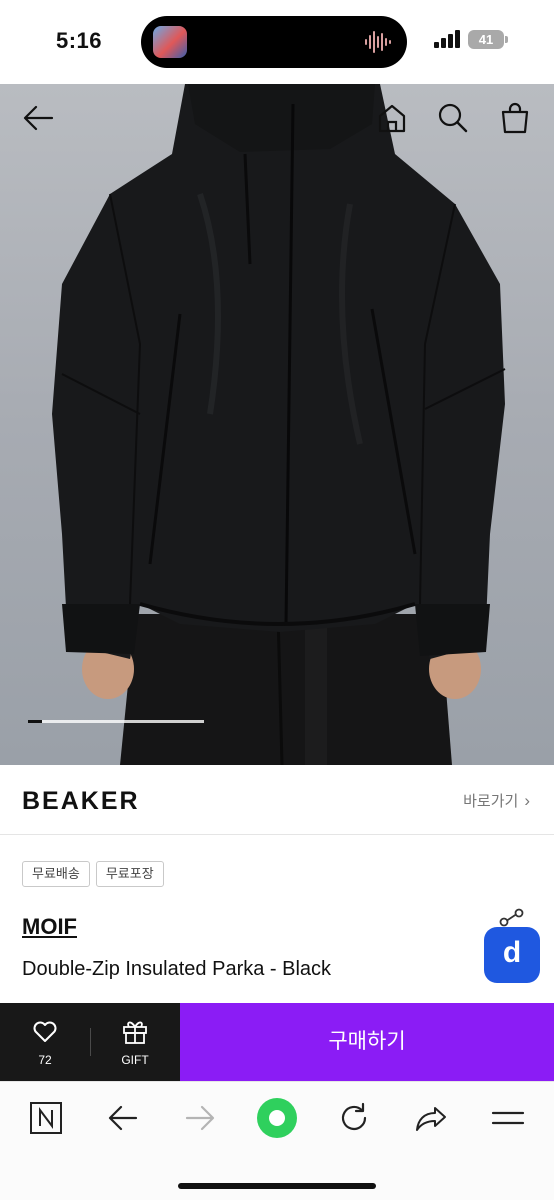 The width and height of the screenshot is (554, 1200). I want to click on product-tags: 무료배송 무료포장, so click(93, 874).